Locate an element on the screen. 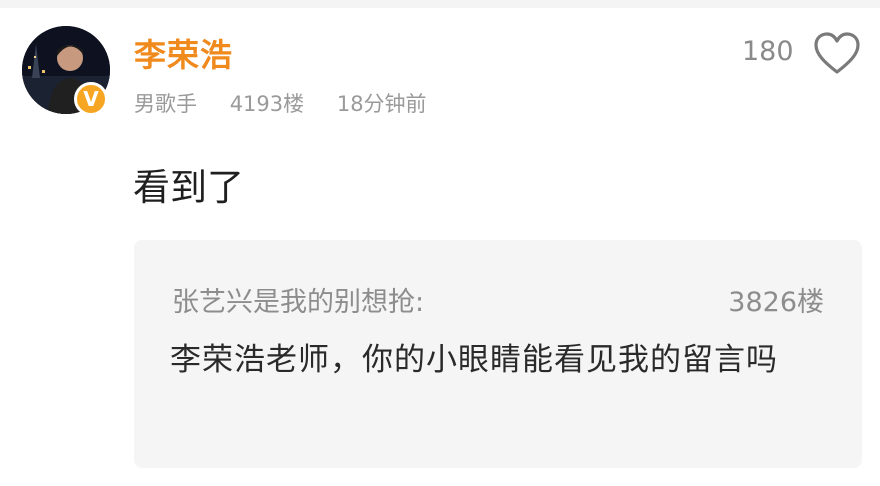 This screenshot has height=486, width=880. heart-icon is located at coordinates (837, 53).